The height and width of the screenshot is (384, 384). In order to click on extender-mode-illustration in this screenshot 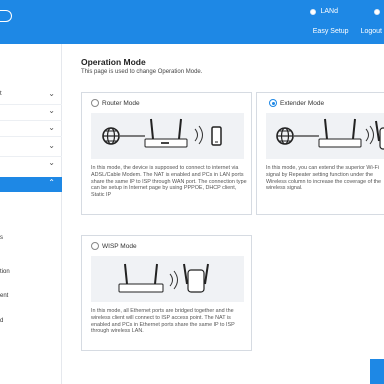, I will do `click(325, 136)`.